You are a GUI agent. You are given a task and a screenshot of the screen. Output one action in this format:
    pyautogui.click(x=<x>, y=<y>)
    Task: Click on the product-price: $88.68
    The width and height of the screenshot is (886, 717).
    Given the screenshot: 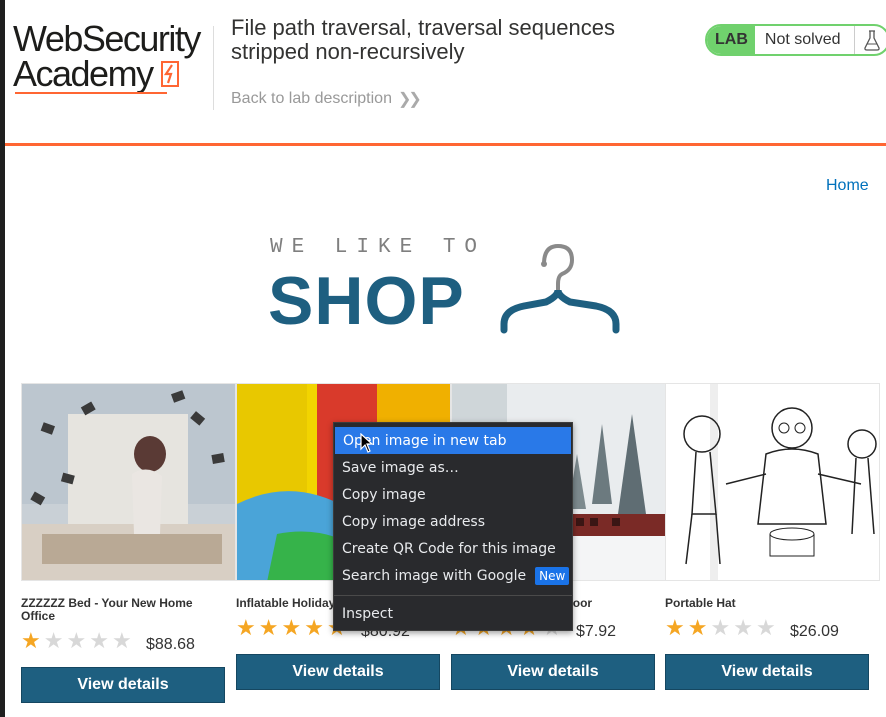 What is the action you would take?
    pyautogui.click(x=170, y=644)
    